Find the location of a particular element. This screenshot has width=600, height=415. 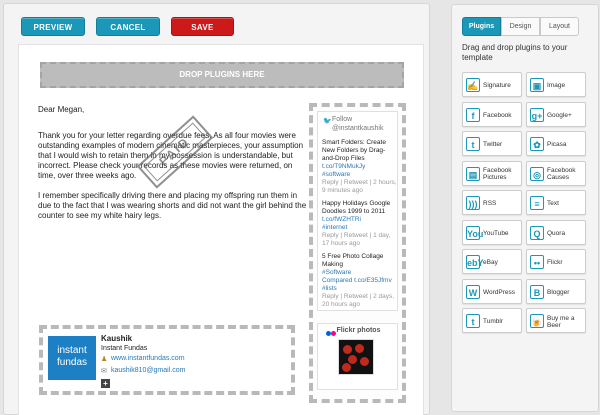

flickr-widget-title: Flickr photos is located at coordinates (358, 330).